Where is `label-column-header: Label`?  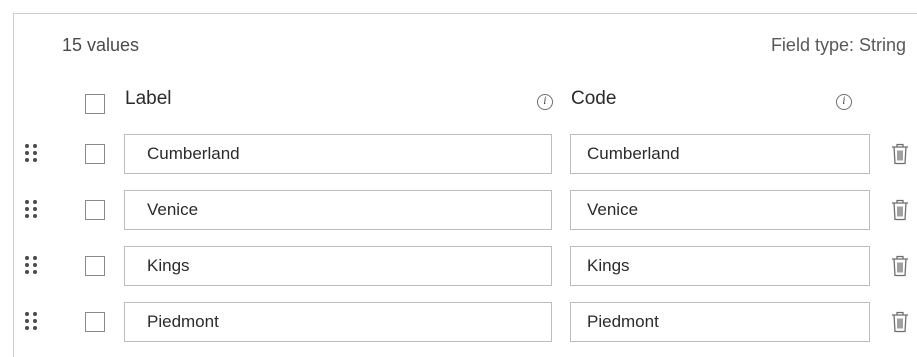
label-column-header: Label is located at coordinates (148, 98).